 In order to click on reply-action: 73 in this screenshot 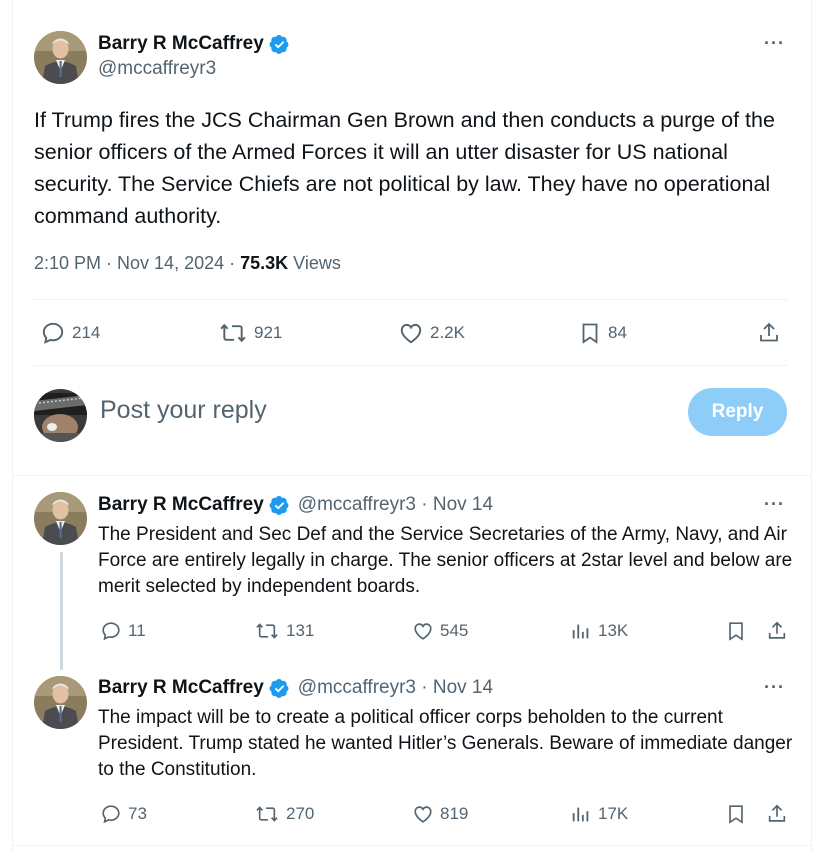, I will do `click(123, 814)`.